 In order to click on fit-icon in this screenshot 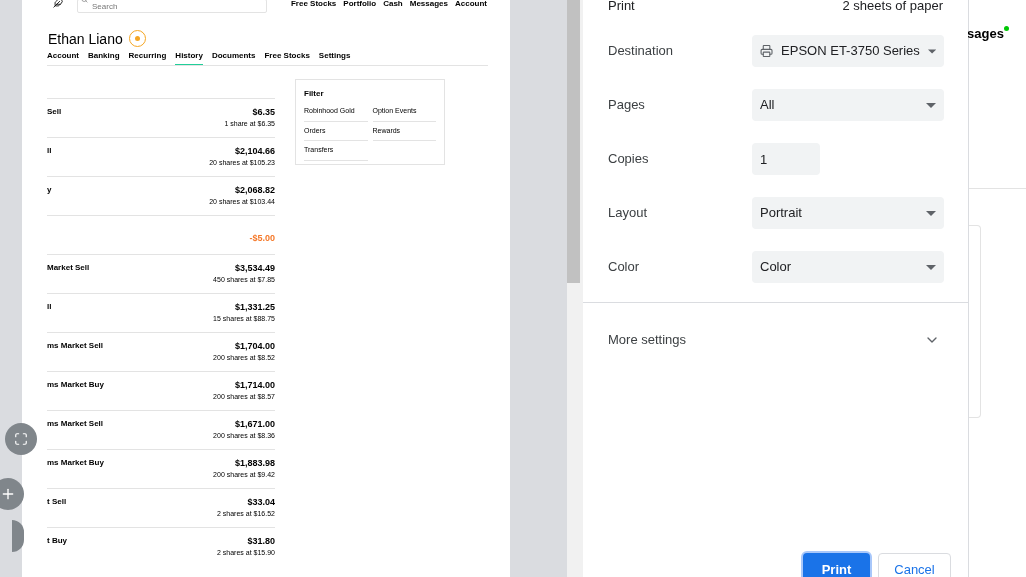, I will do `click(21, 439)`.